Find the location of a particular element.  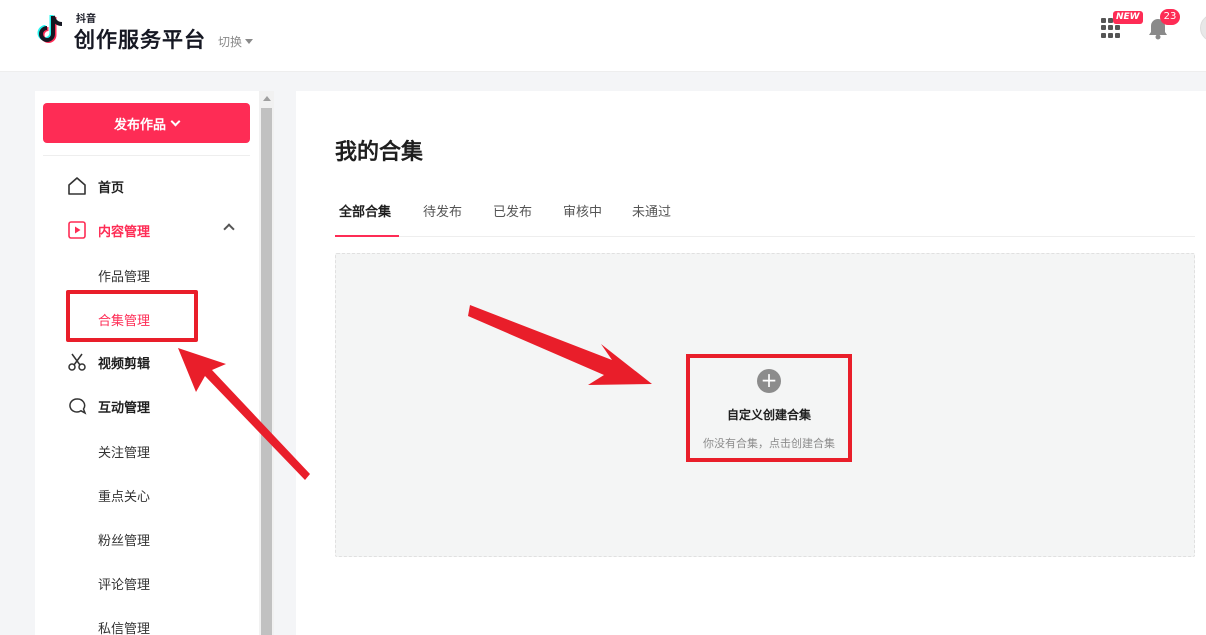

chat-bubble-icon is located at coordinates (78, 406).